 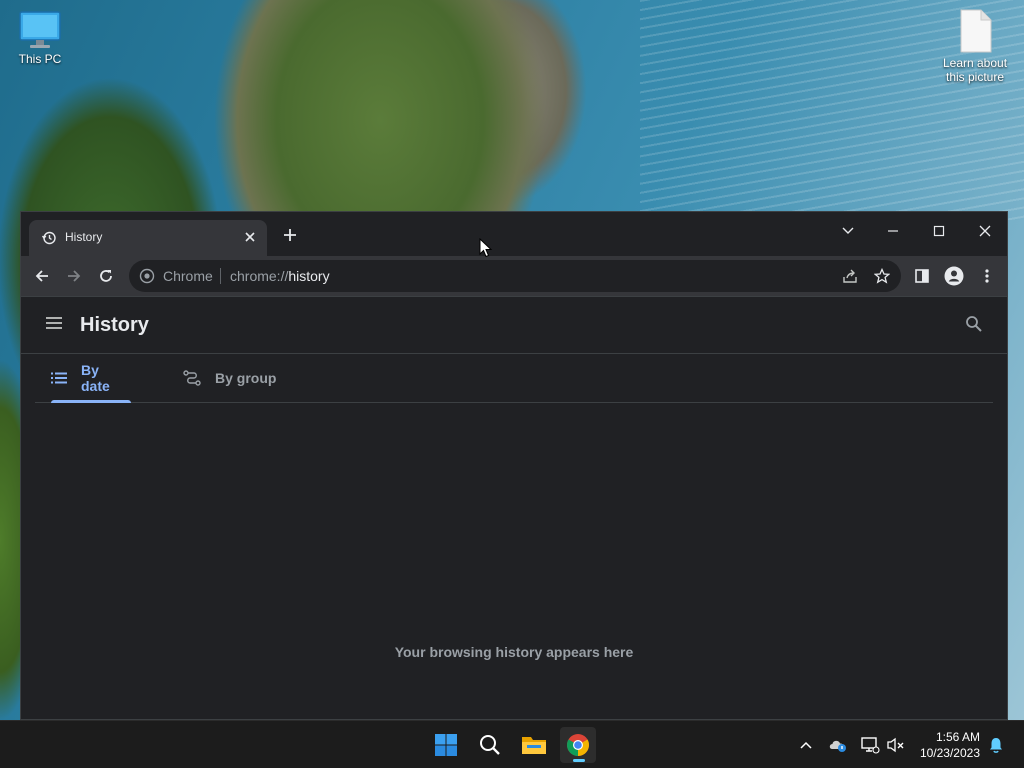 I want to click on url-text: chrome://history, so click(x=280, y=276).